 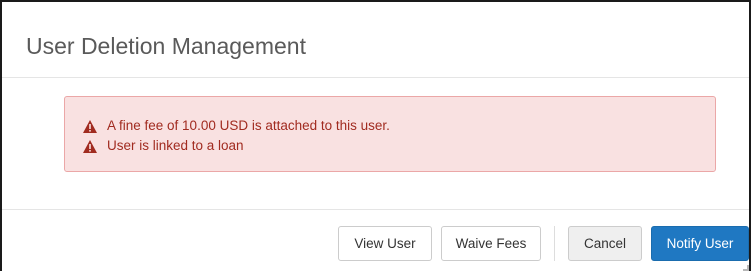 I want to click on dialog-title: User Deletion Management, so click(x=166, y=46).